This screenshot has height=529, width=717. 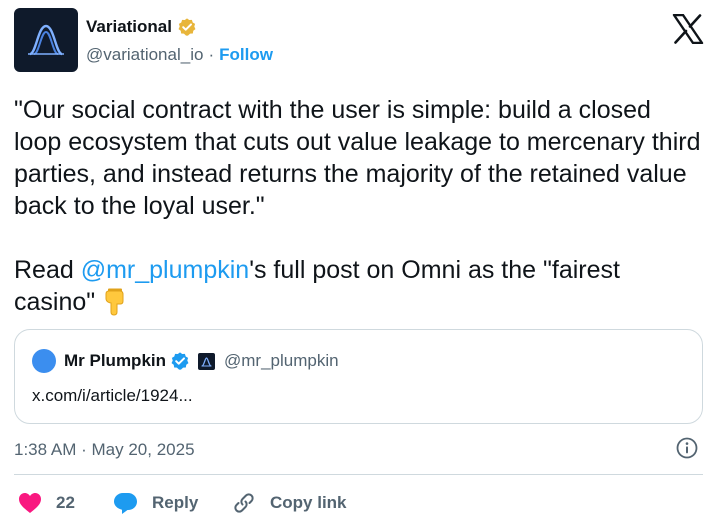 I want to click on quoted-display-name: Mr Plumpkin, so click(x=115, y=361).